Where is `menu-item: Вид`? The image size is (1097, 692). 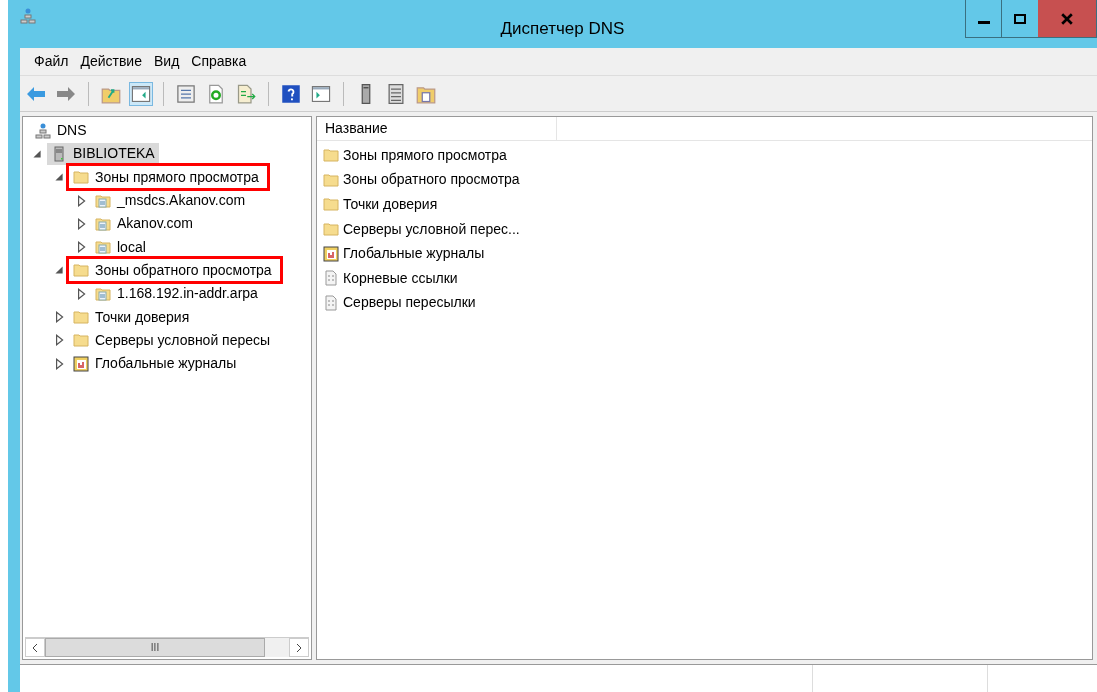
menu-item: Вид is located at coordinates (166, 61).